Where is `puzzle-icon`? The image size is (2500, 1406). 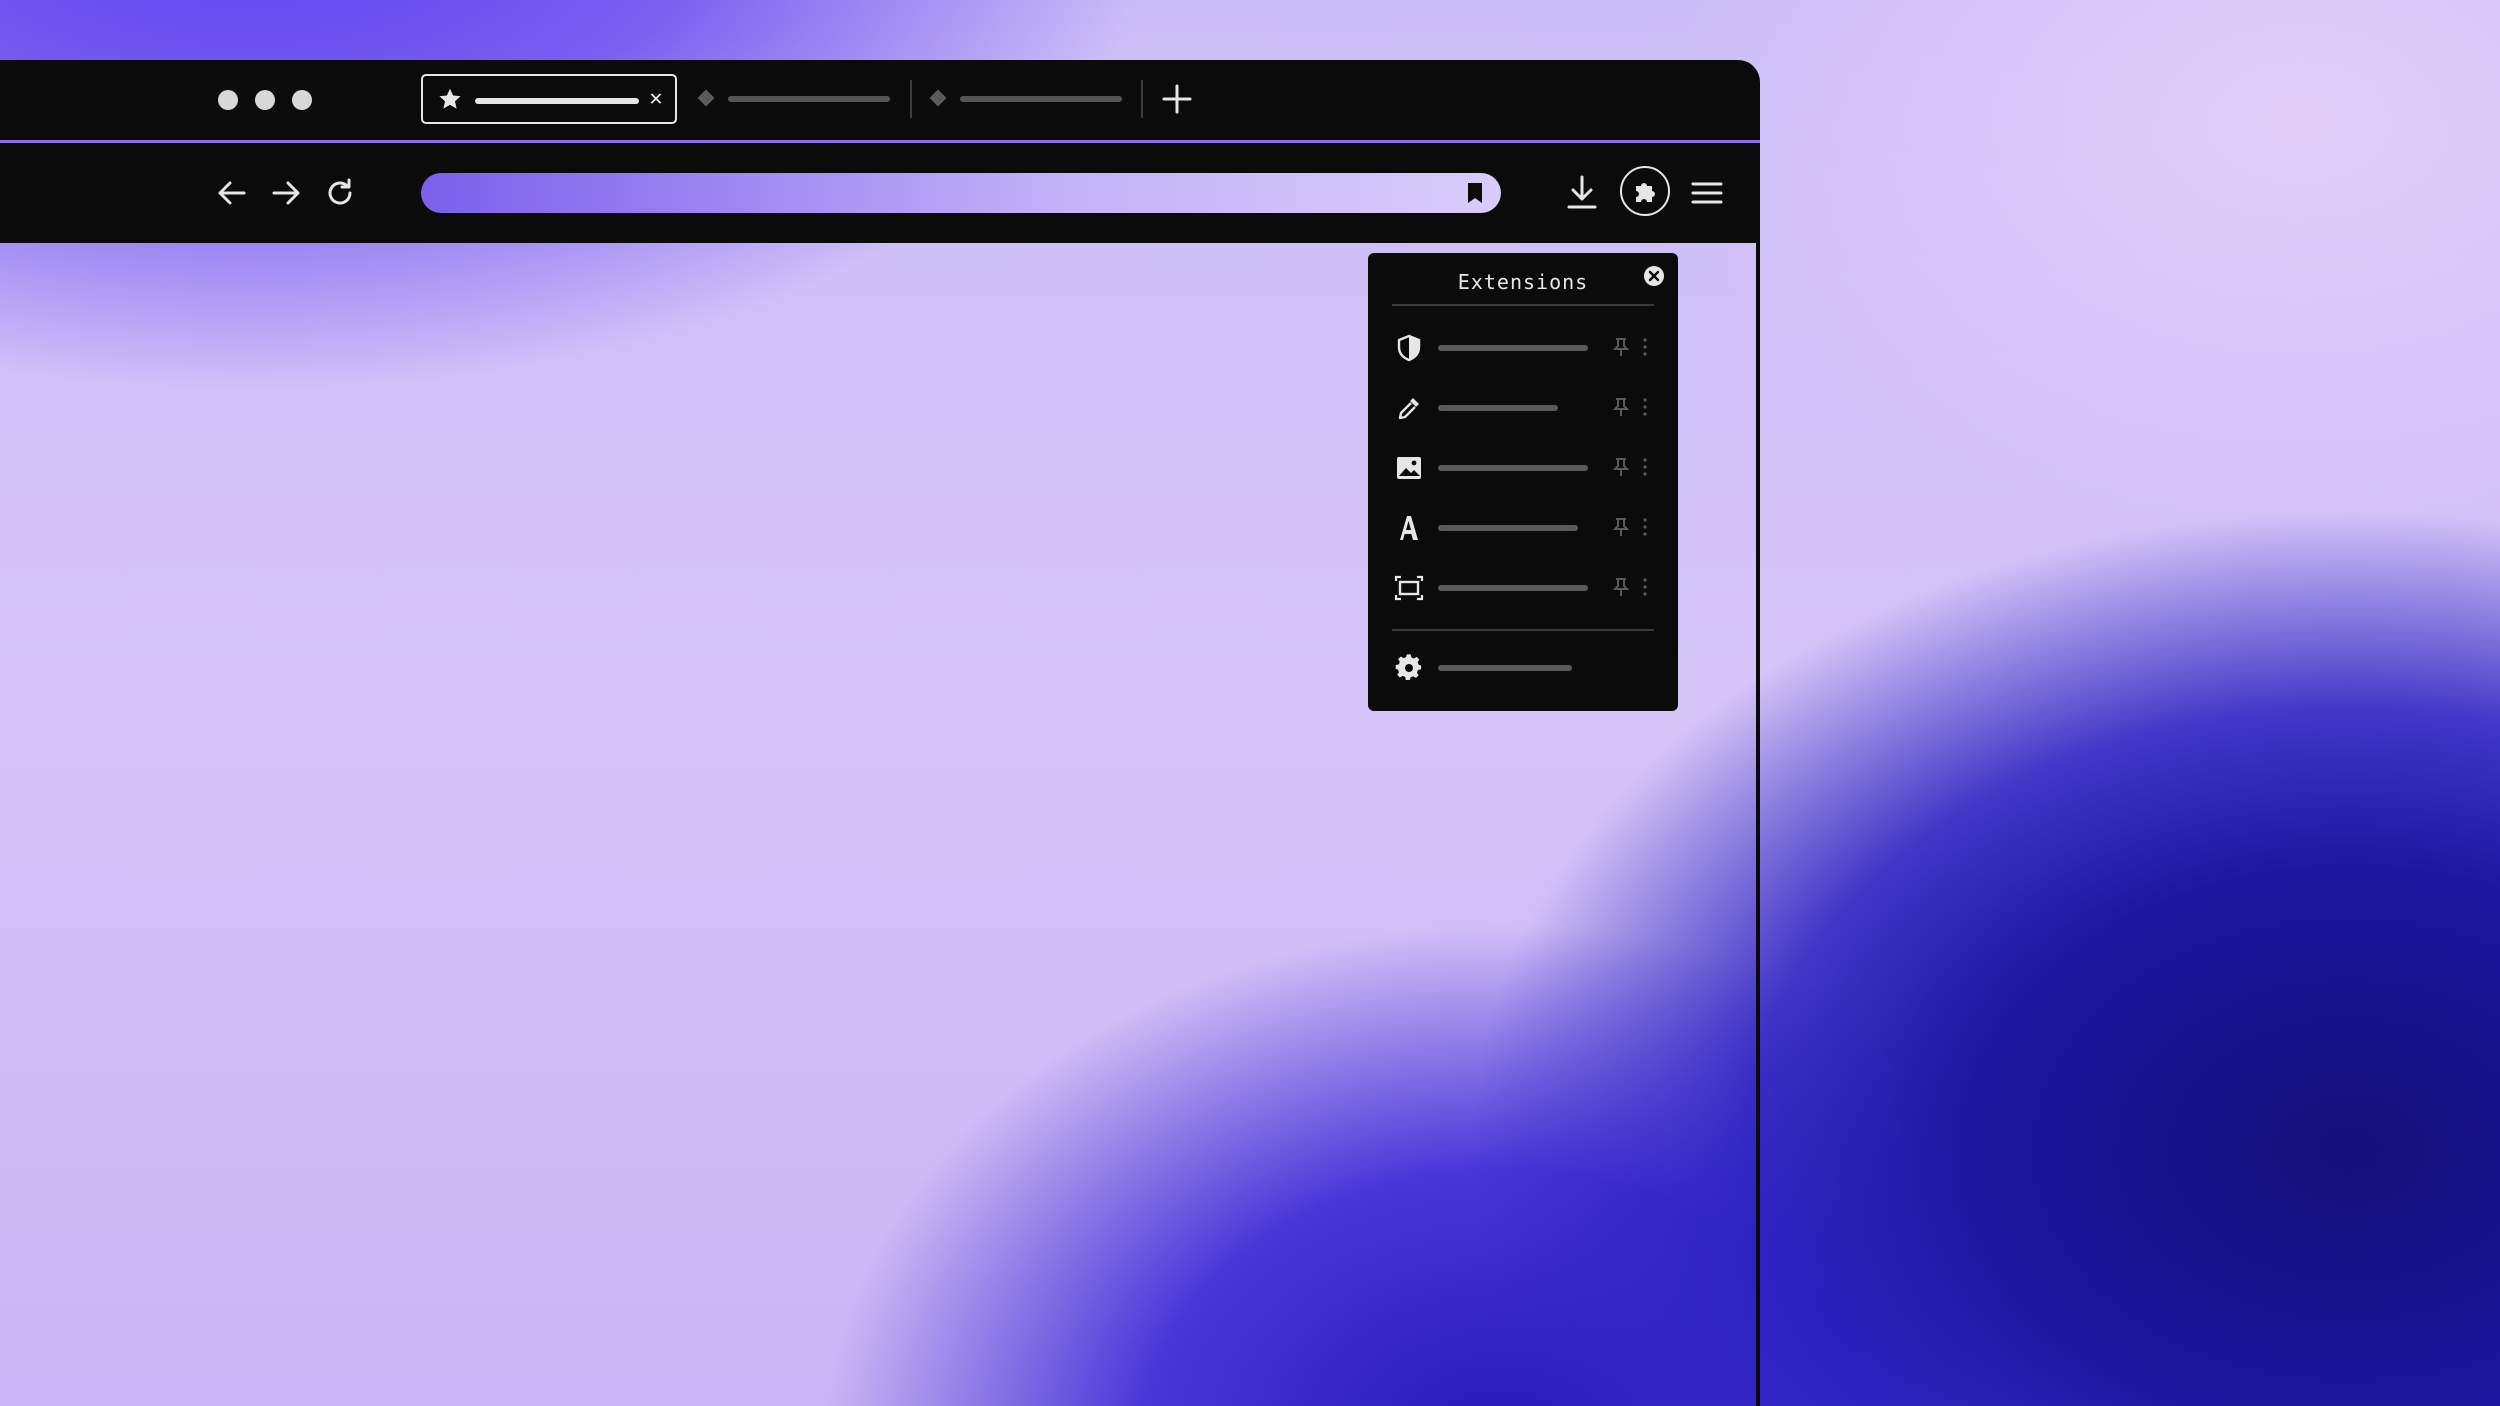
puzzle-icon is located at coordinates (1645, 192).